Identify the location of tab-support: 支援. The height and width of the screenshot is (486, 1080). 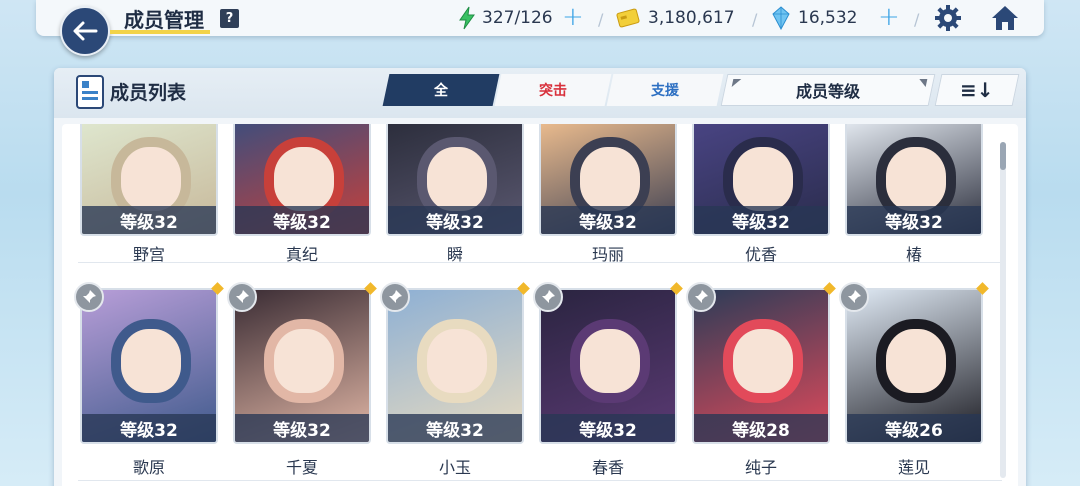
(665, 90).